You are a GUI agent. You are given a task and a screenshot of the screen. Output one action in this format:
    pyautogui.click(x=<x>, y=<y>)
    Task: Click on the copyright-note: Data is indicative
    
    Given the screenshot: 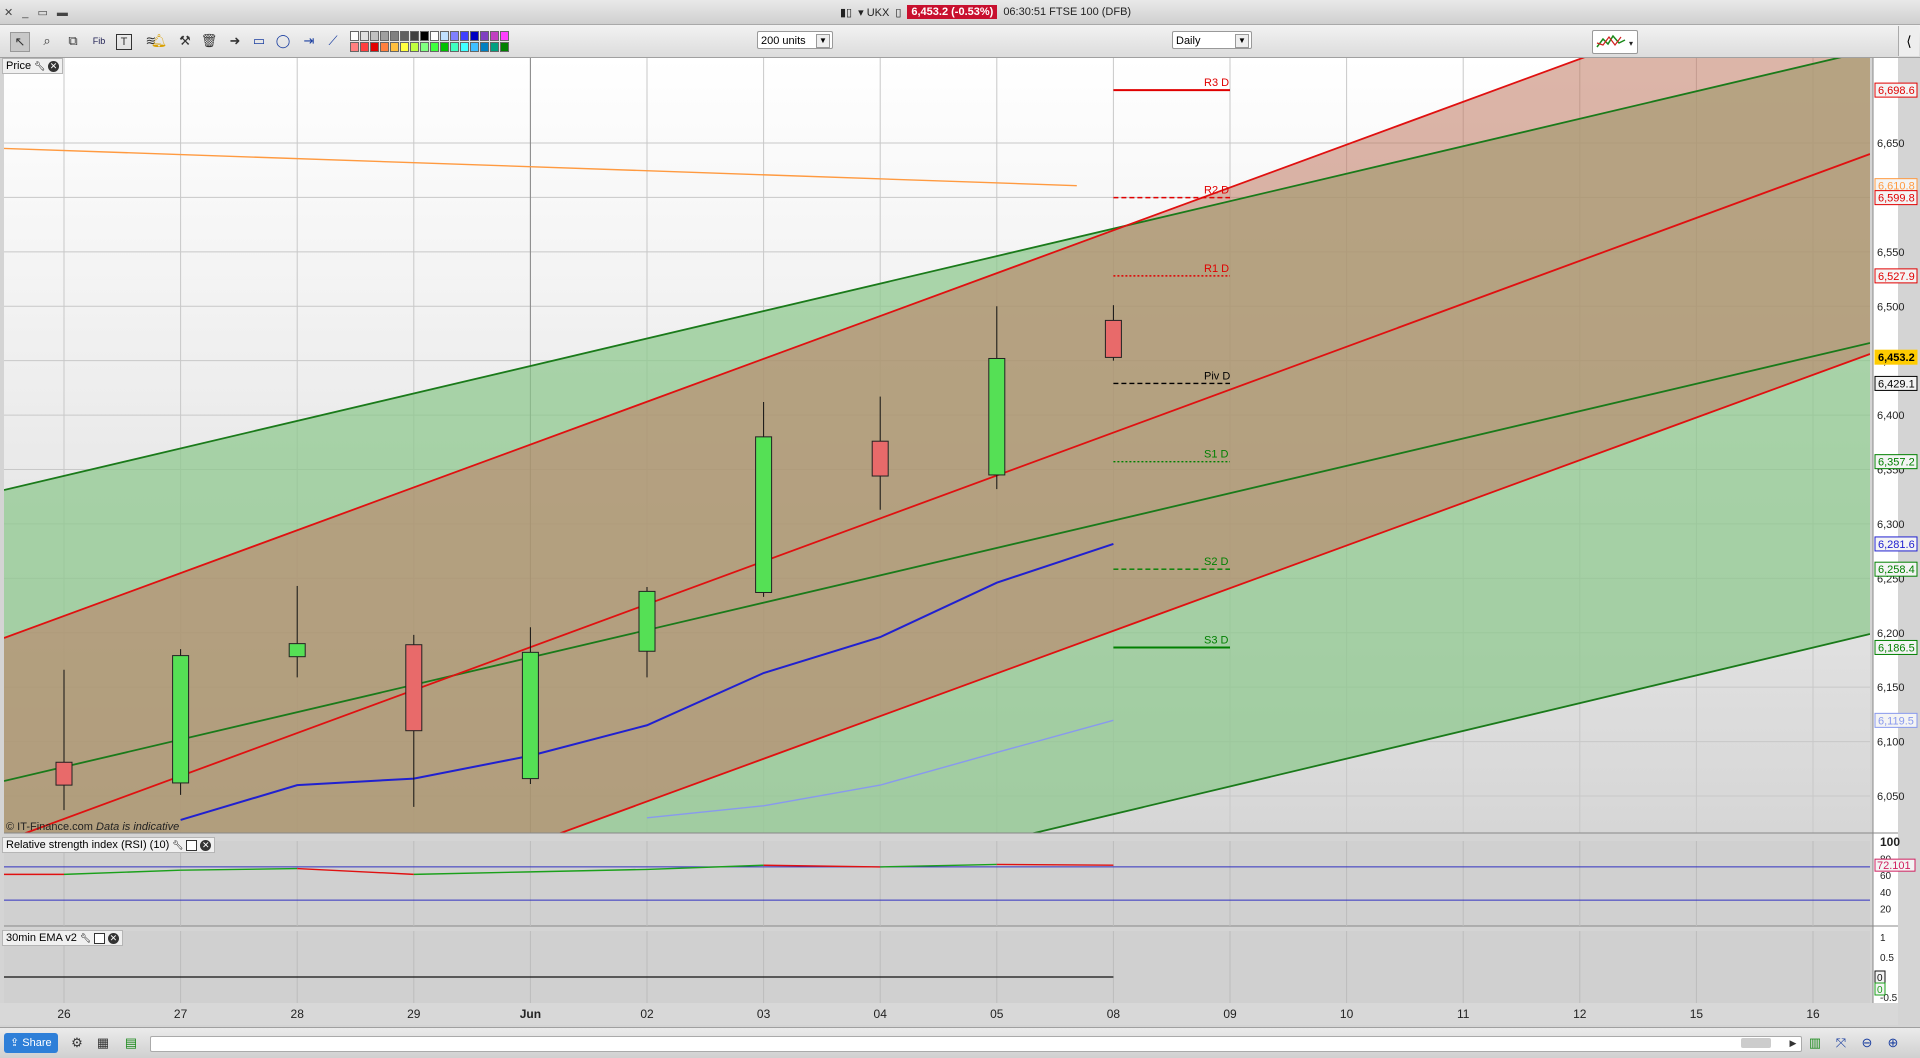 What is the action you would take?
    pyautogui.click(x=138, y=827)
    